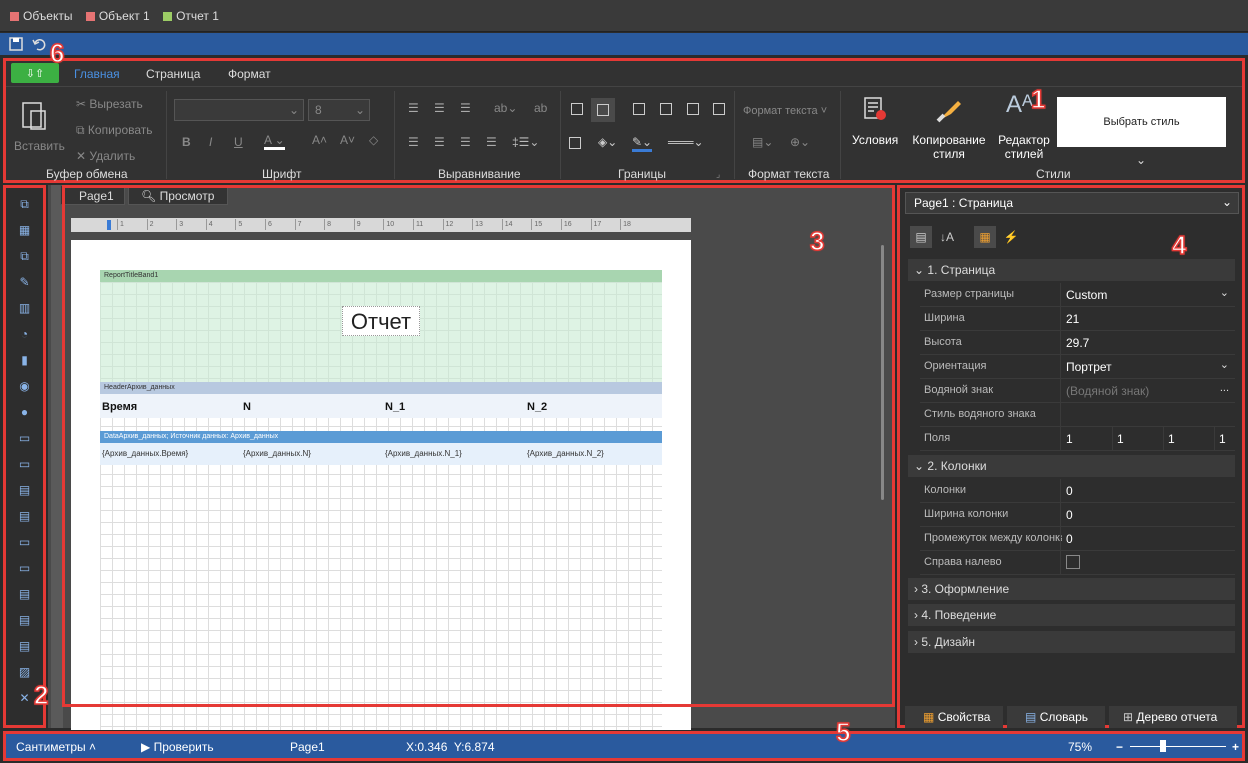 The image size is (1248, 763). I want to click on grow-font-button: A˄, so click(319, 140).